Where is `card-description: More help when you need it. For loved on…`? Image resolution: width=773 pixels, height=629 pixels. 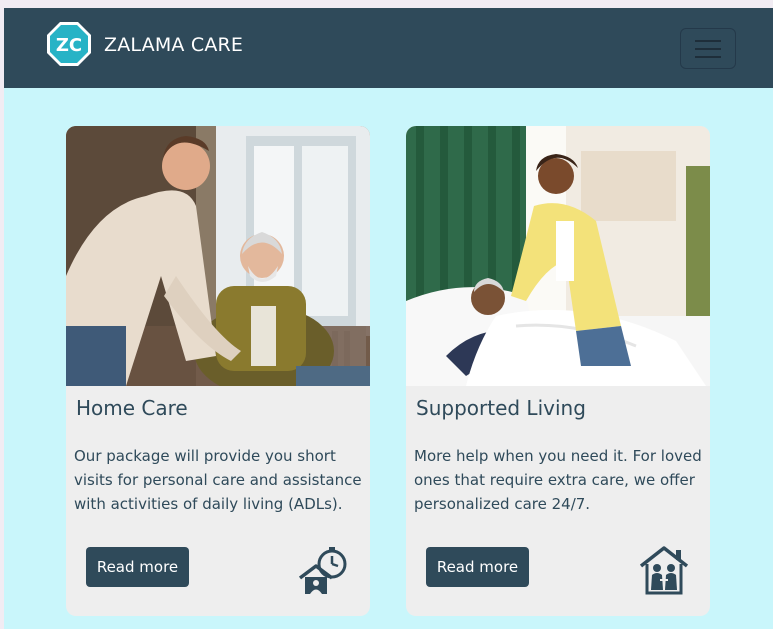 card-description: More help when you need it. For loved on… is located at coordinates (558, 480).